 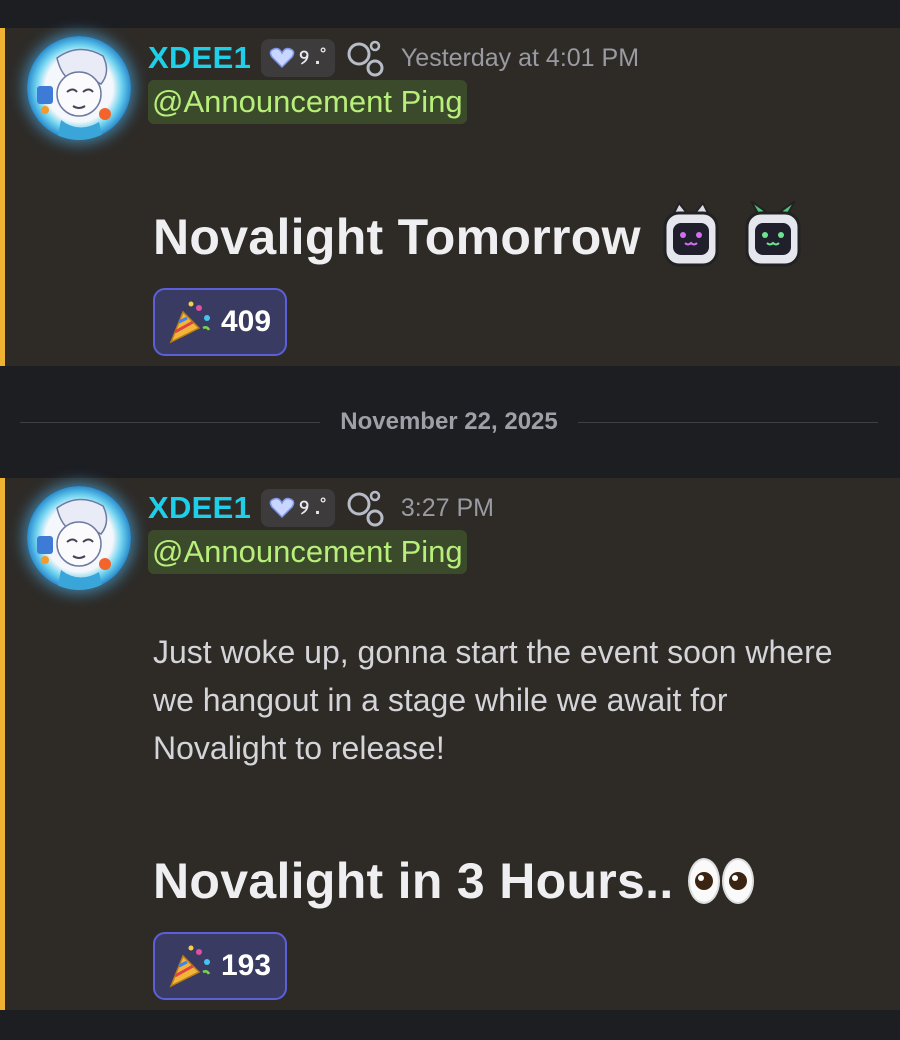 What do you see at coordinates (737, 881) in the screenshot?
I see `eye-right` at bounding box center [737, 881].